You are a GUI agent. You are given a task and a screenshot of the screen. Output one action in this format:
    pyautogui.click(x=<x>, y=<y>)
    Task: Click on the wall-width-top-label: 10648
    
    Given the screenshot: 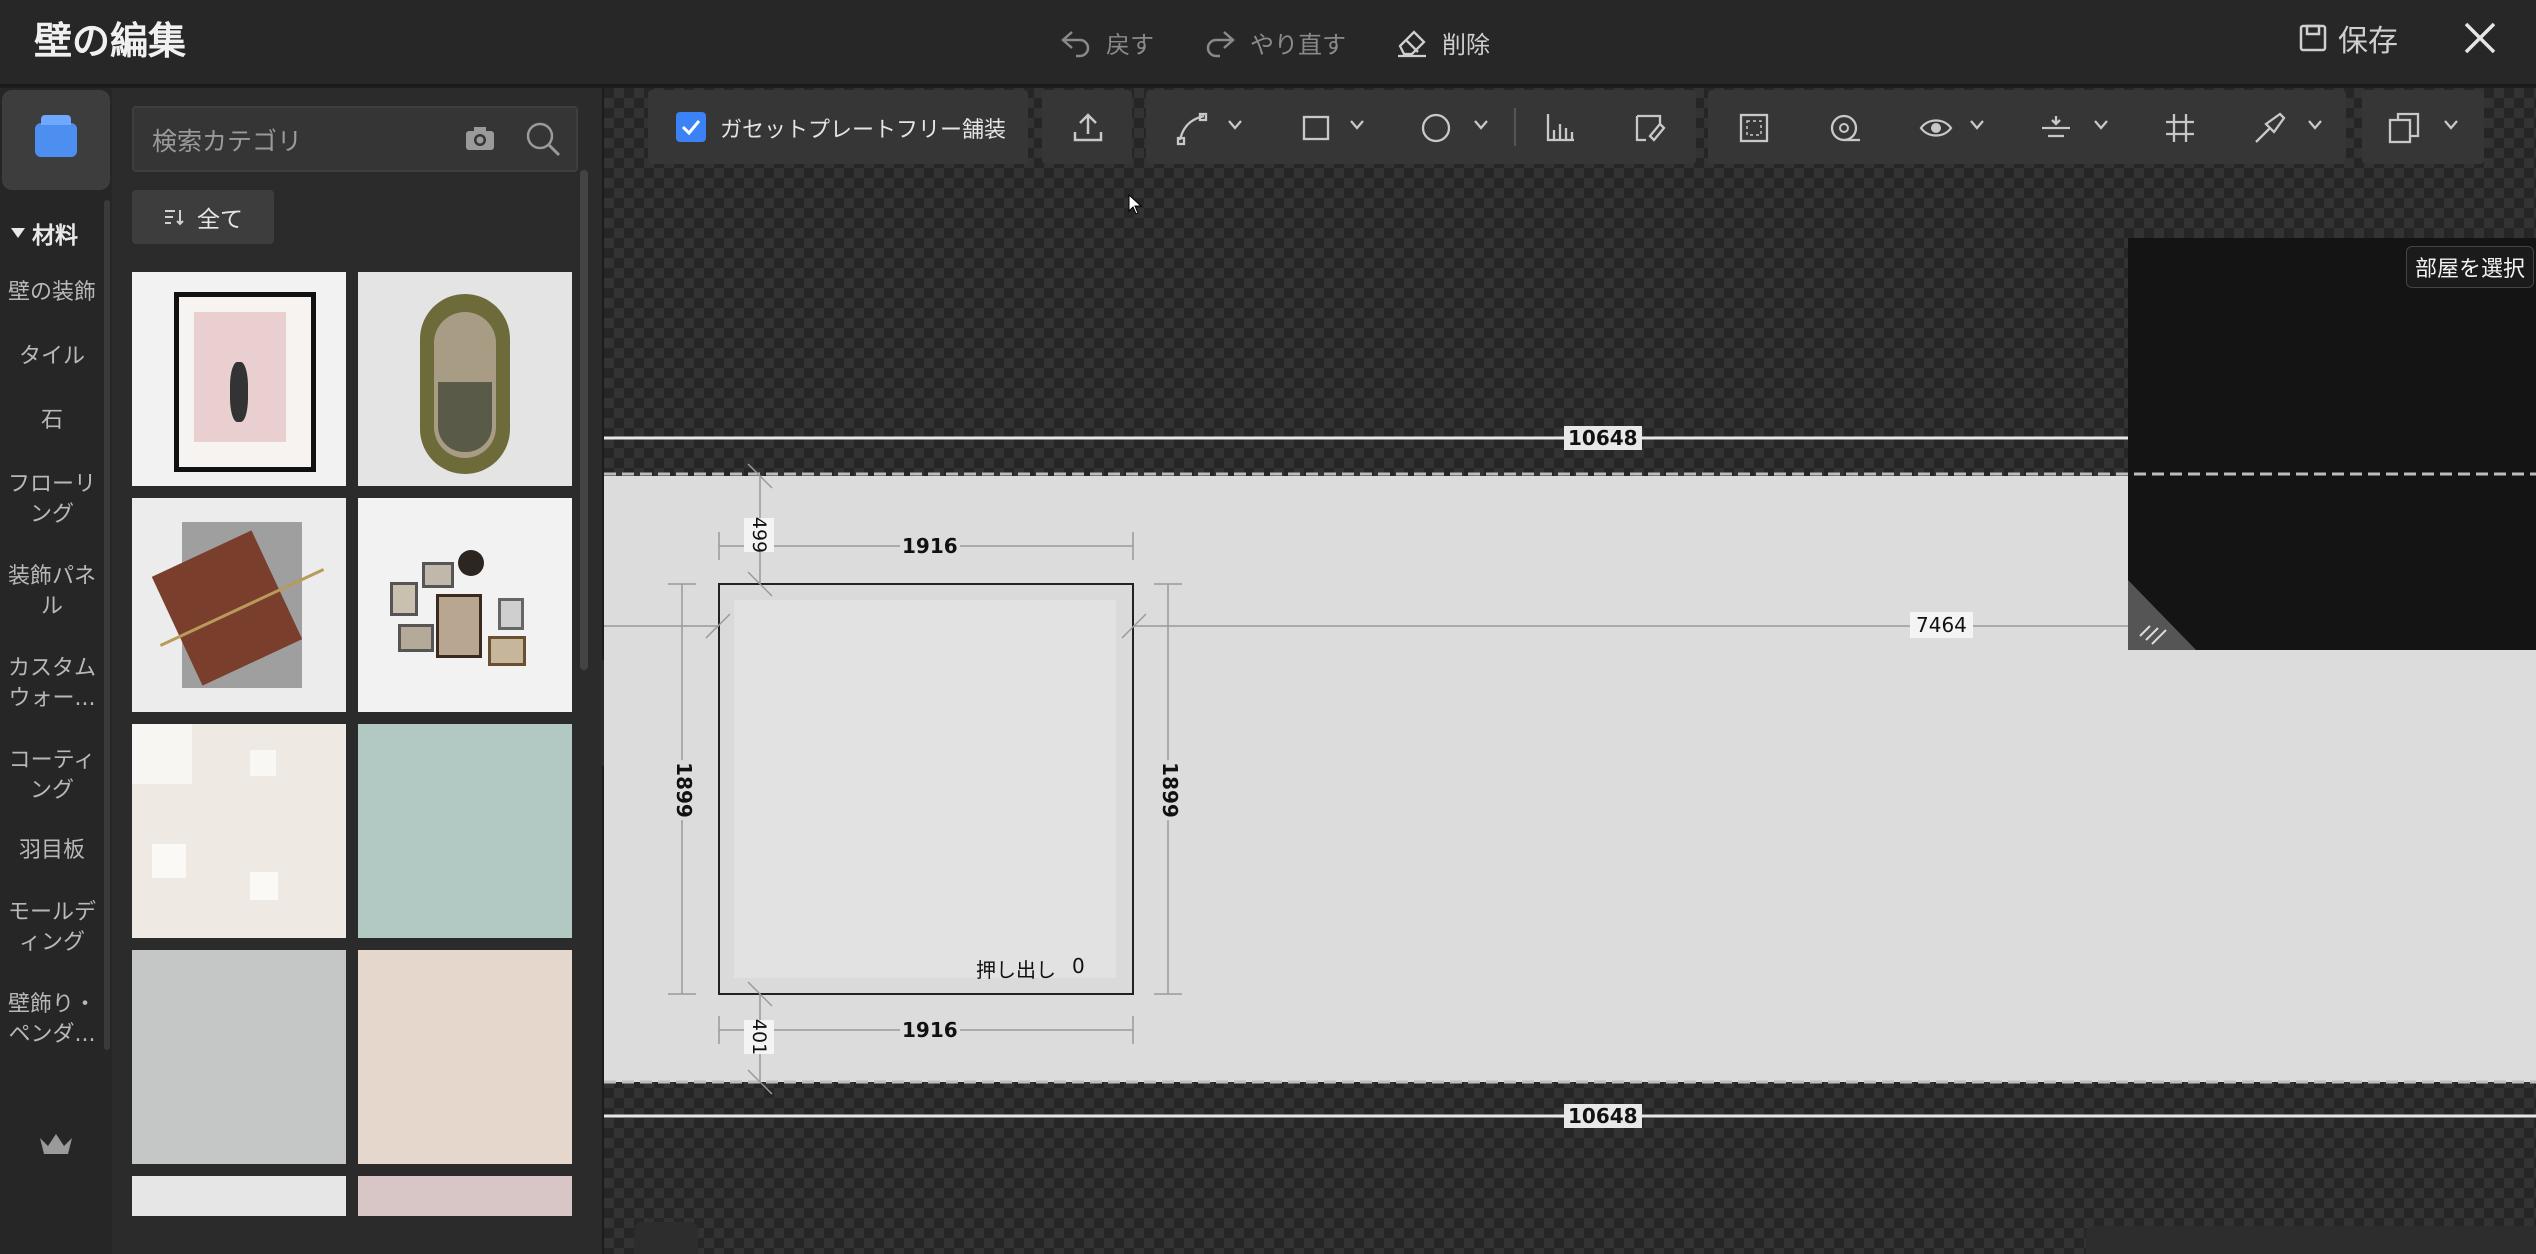 What is the action you would take?
    pyautogui.click(x=1603, y=438)
    